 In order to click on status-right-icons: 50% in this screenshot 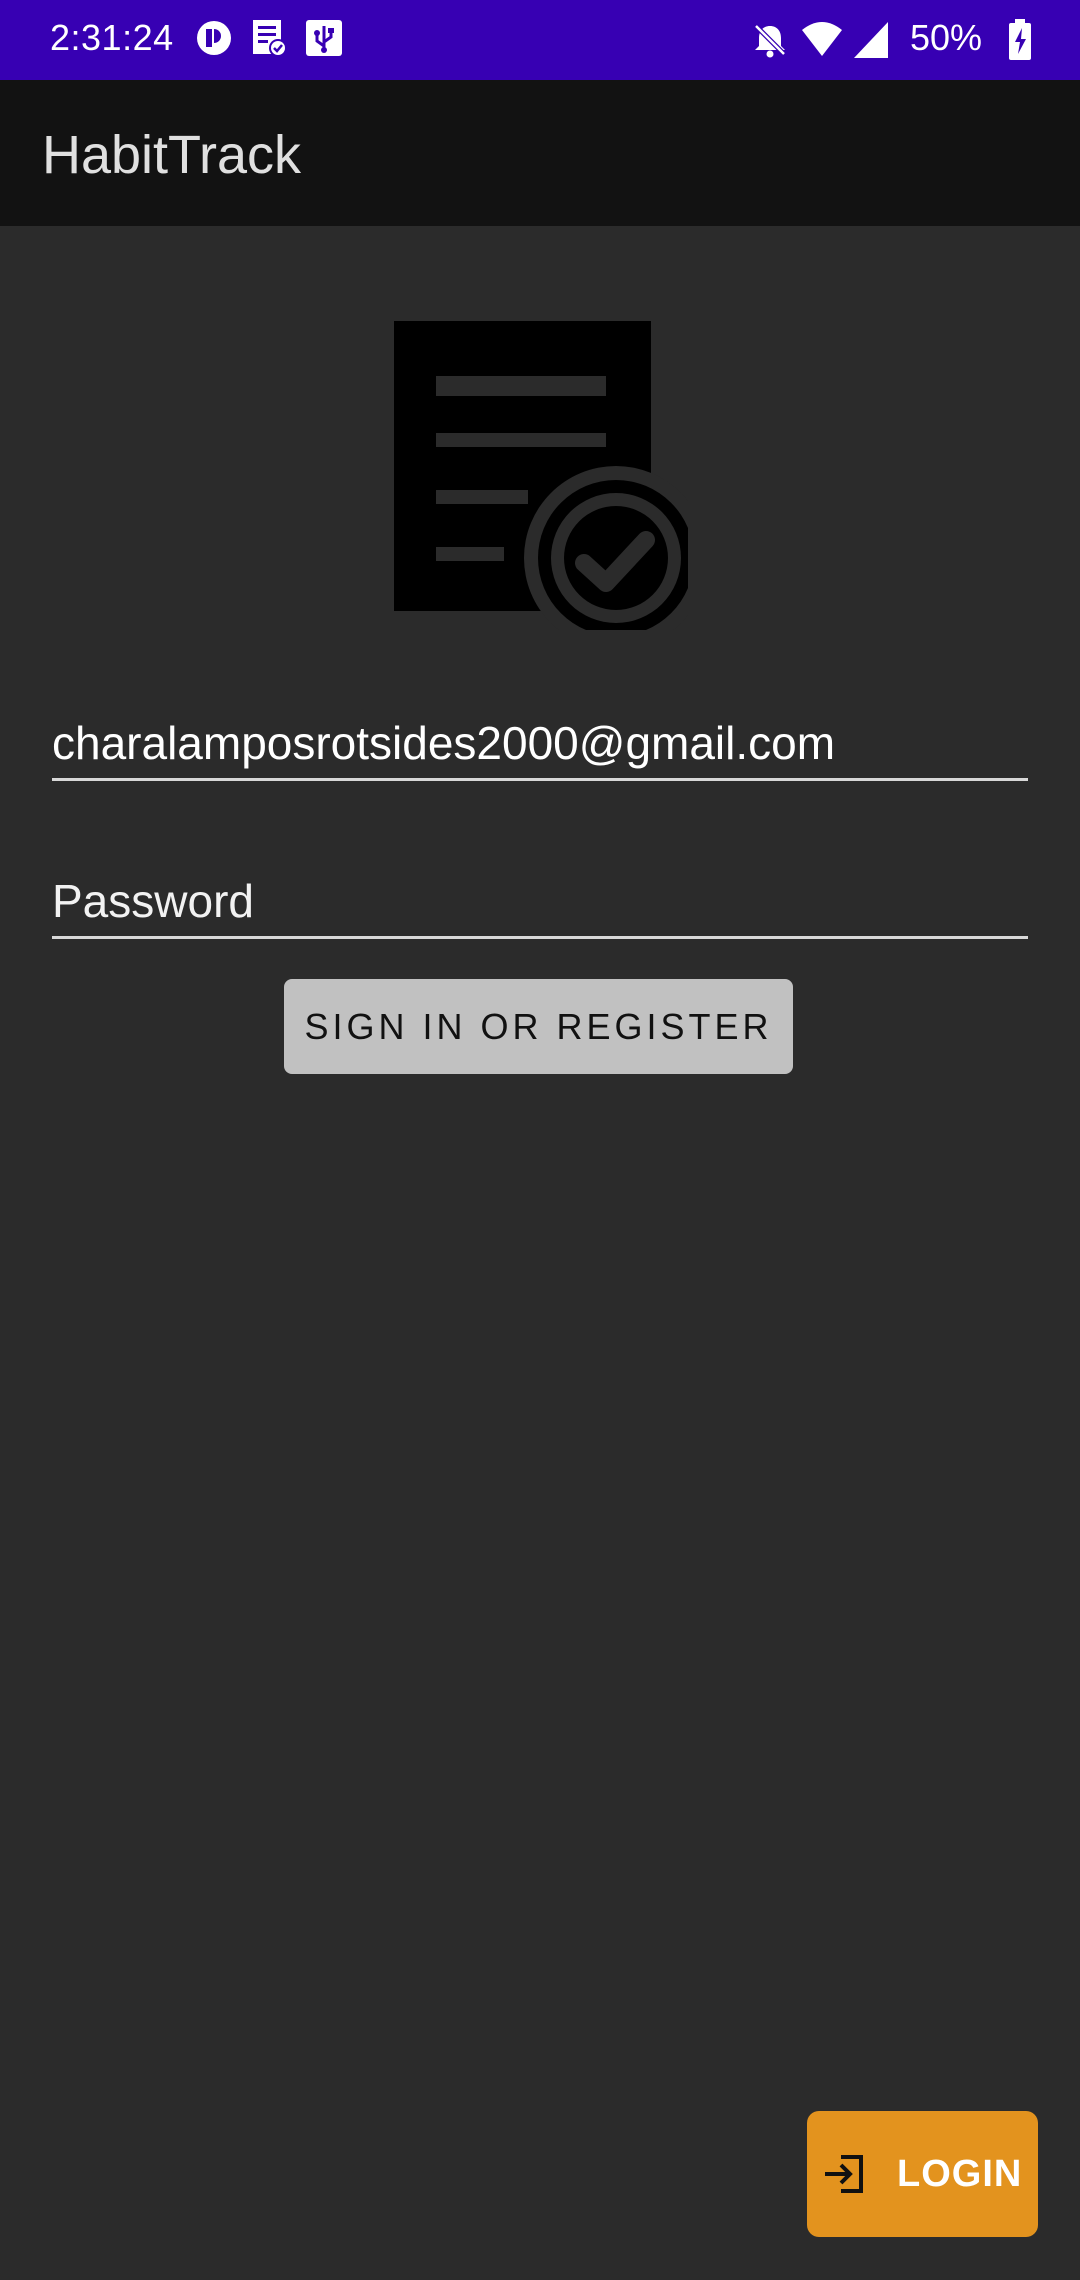, I will do `click(915, 40)`.